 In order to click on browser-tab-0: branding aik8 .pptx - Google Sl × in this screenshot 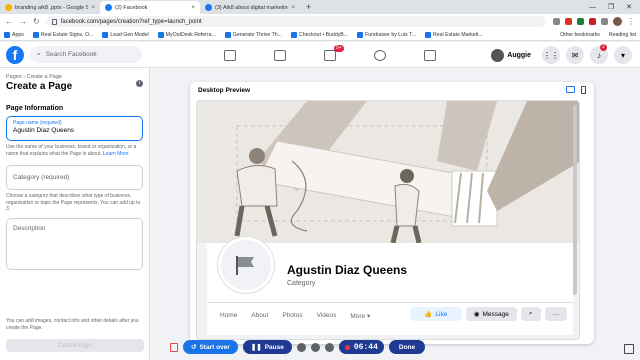, I will do `click(50, 7)`.